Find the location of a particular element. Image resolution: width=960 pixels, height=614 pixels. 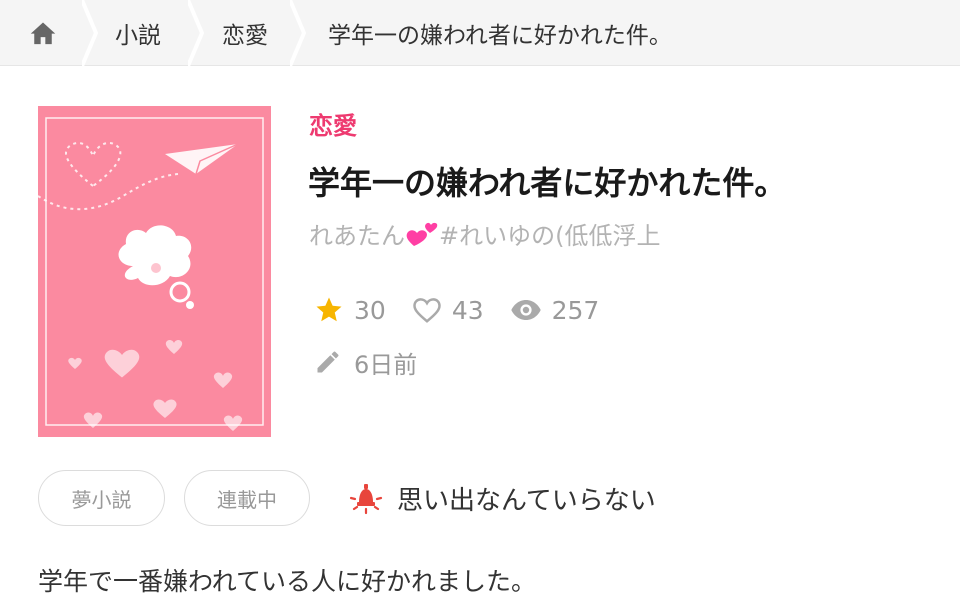

home-icon is located at coordinates (43, 33).